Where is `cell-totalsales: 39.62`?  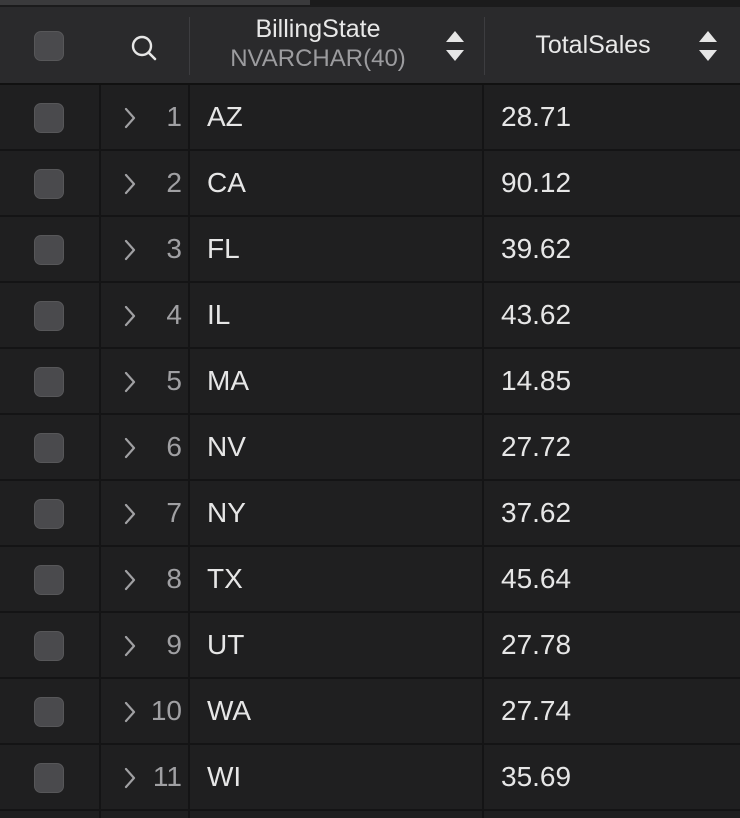 cell-totalsales: 39.62 is located at coordinates (536, 249).